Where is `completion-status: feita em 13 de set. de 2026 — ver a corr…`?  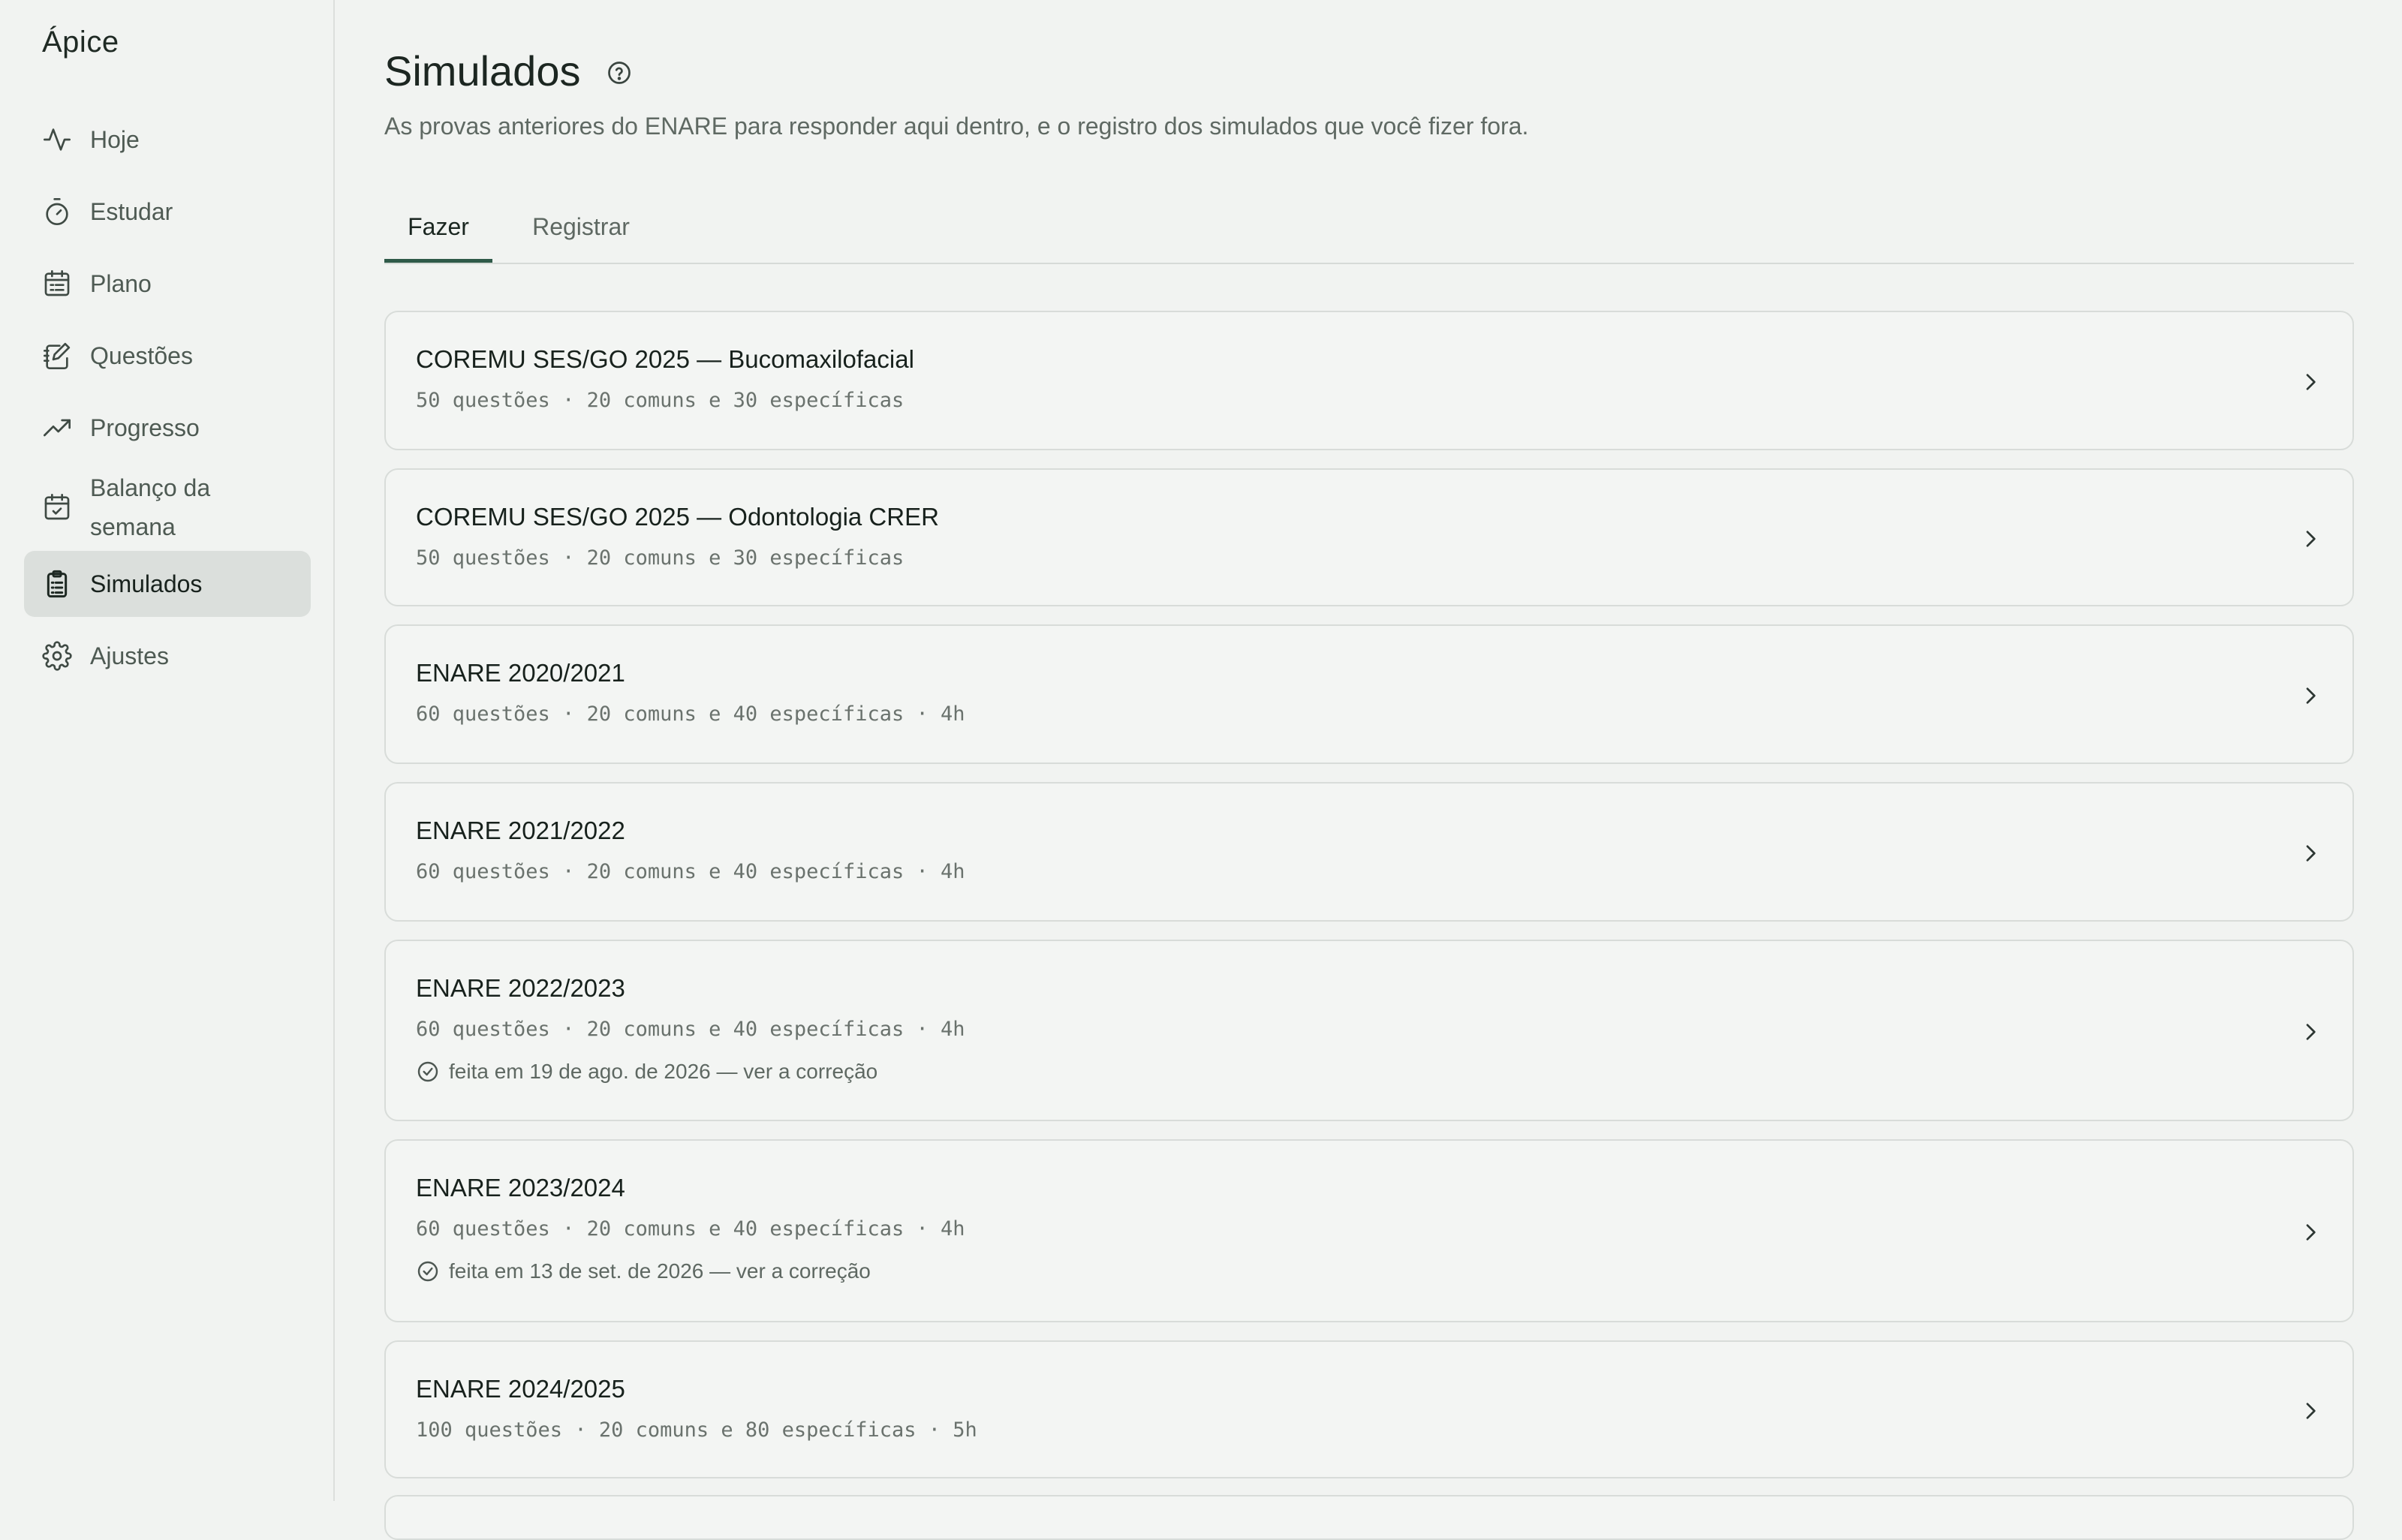 completion-status: feita em 13 de set. de 2026 — ver a corr… is located at coordinates (643, 1271).